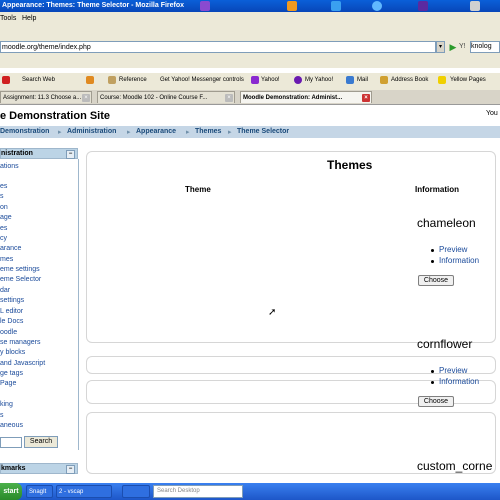 Image resolution: width=500 pixels, height=500 pixels. Describe the element at coordinates (440, 47) in the screenshot. I see `address-dropdown-icon: ▾` at that location.